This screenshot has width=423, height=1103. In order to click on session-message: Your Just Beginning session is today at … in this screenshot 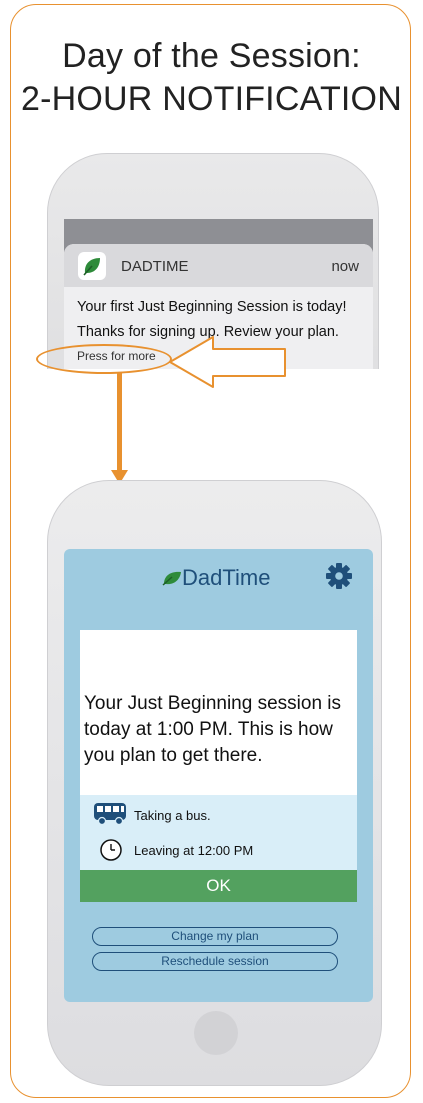, I will do `click(213, 729)`.